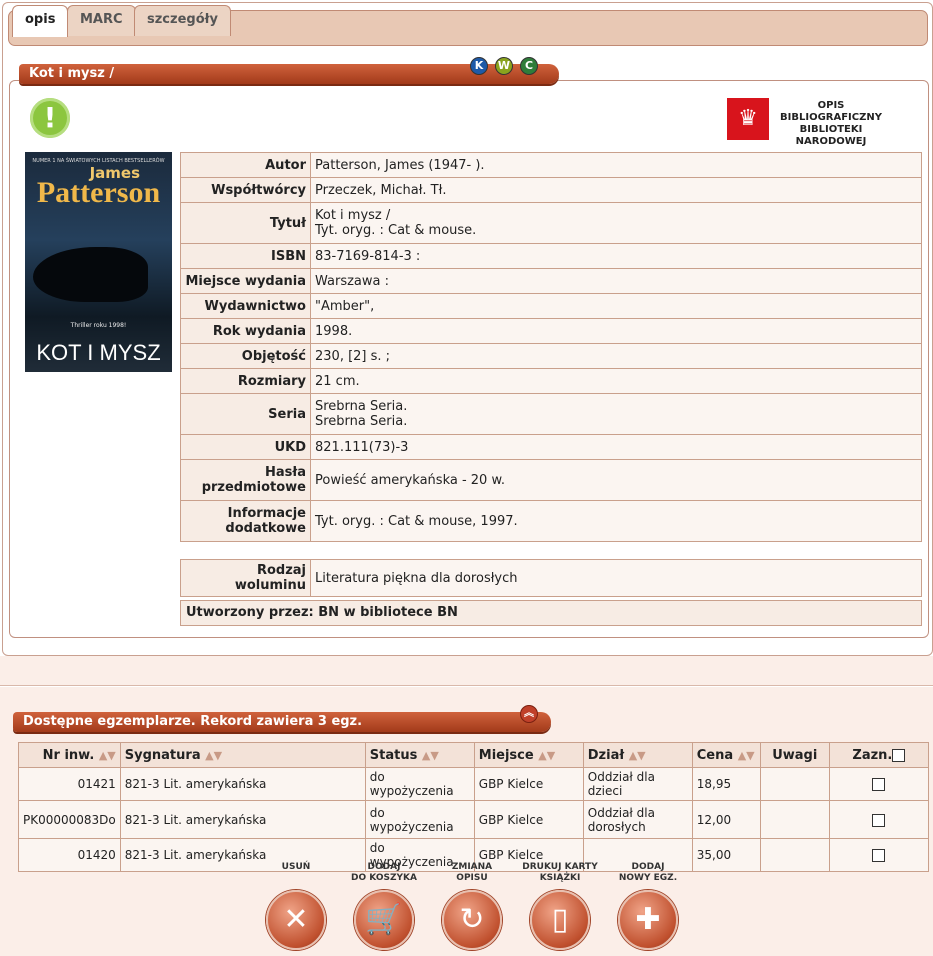 Image resolution: width=933 pixels, height=956 pixels. Describe the element at coordinates (419, 755) in the screenshot. I see `col-status: Status ▲▼` at that location.